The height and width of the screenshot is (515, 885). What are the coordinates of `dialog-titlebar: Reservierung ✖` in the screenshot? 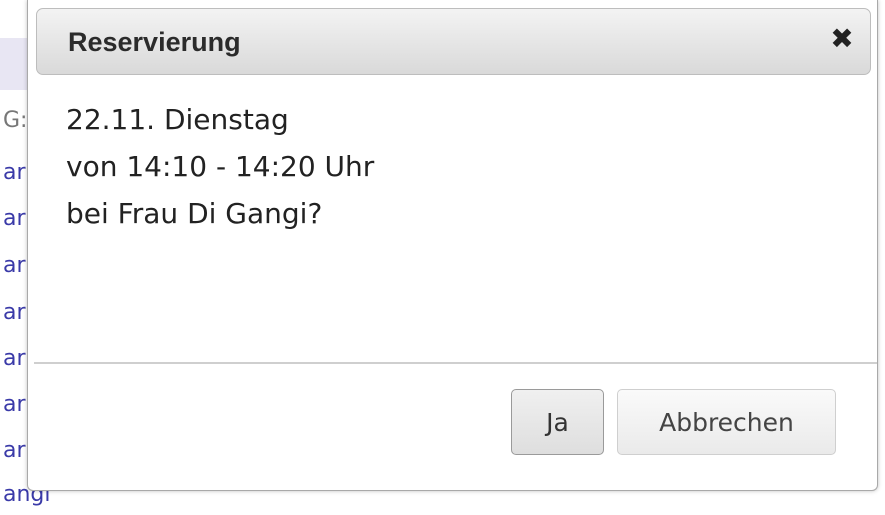 It's located at (453, 41).